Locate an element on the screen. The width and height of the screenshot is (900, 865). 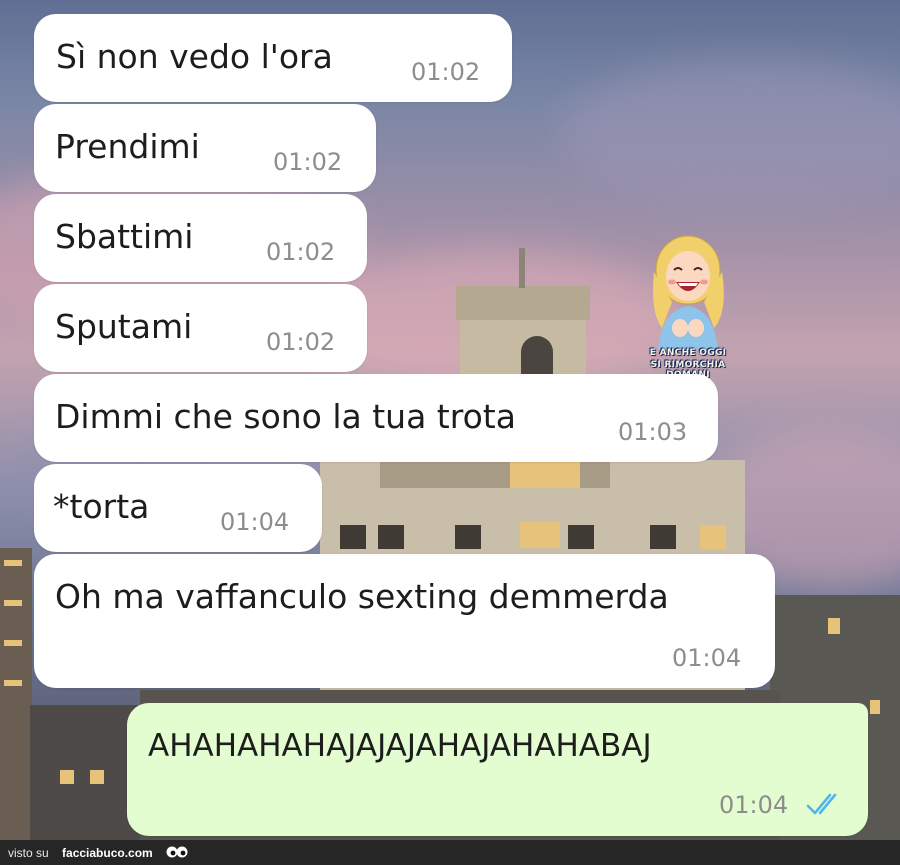
message-text: Dimmi che sono la tua trota is located at coordinates (285, 416).